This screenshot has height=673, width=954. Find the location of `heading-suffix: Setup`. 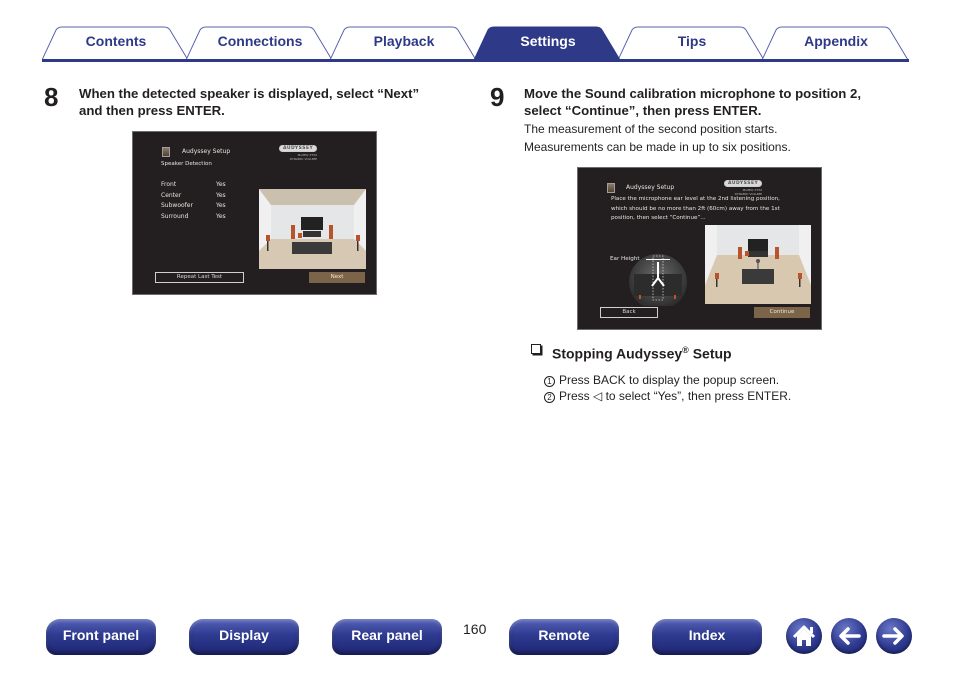

heading-suffix: Setup is located at coordinates (710, 353).